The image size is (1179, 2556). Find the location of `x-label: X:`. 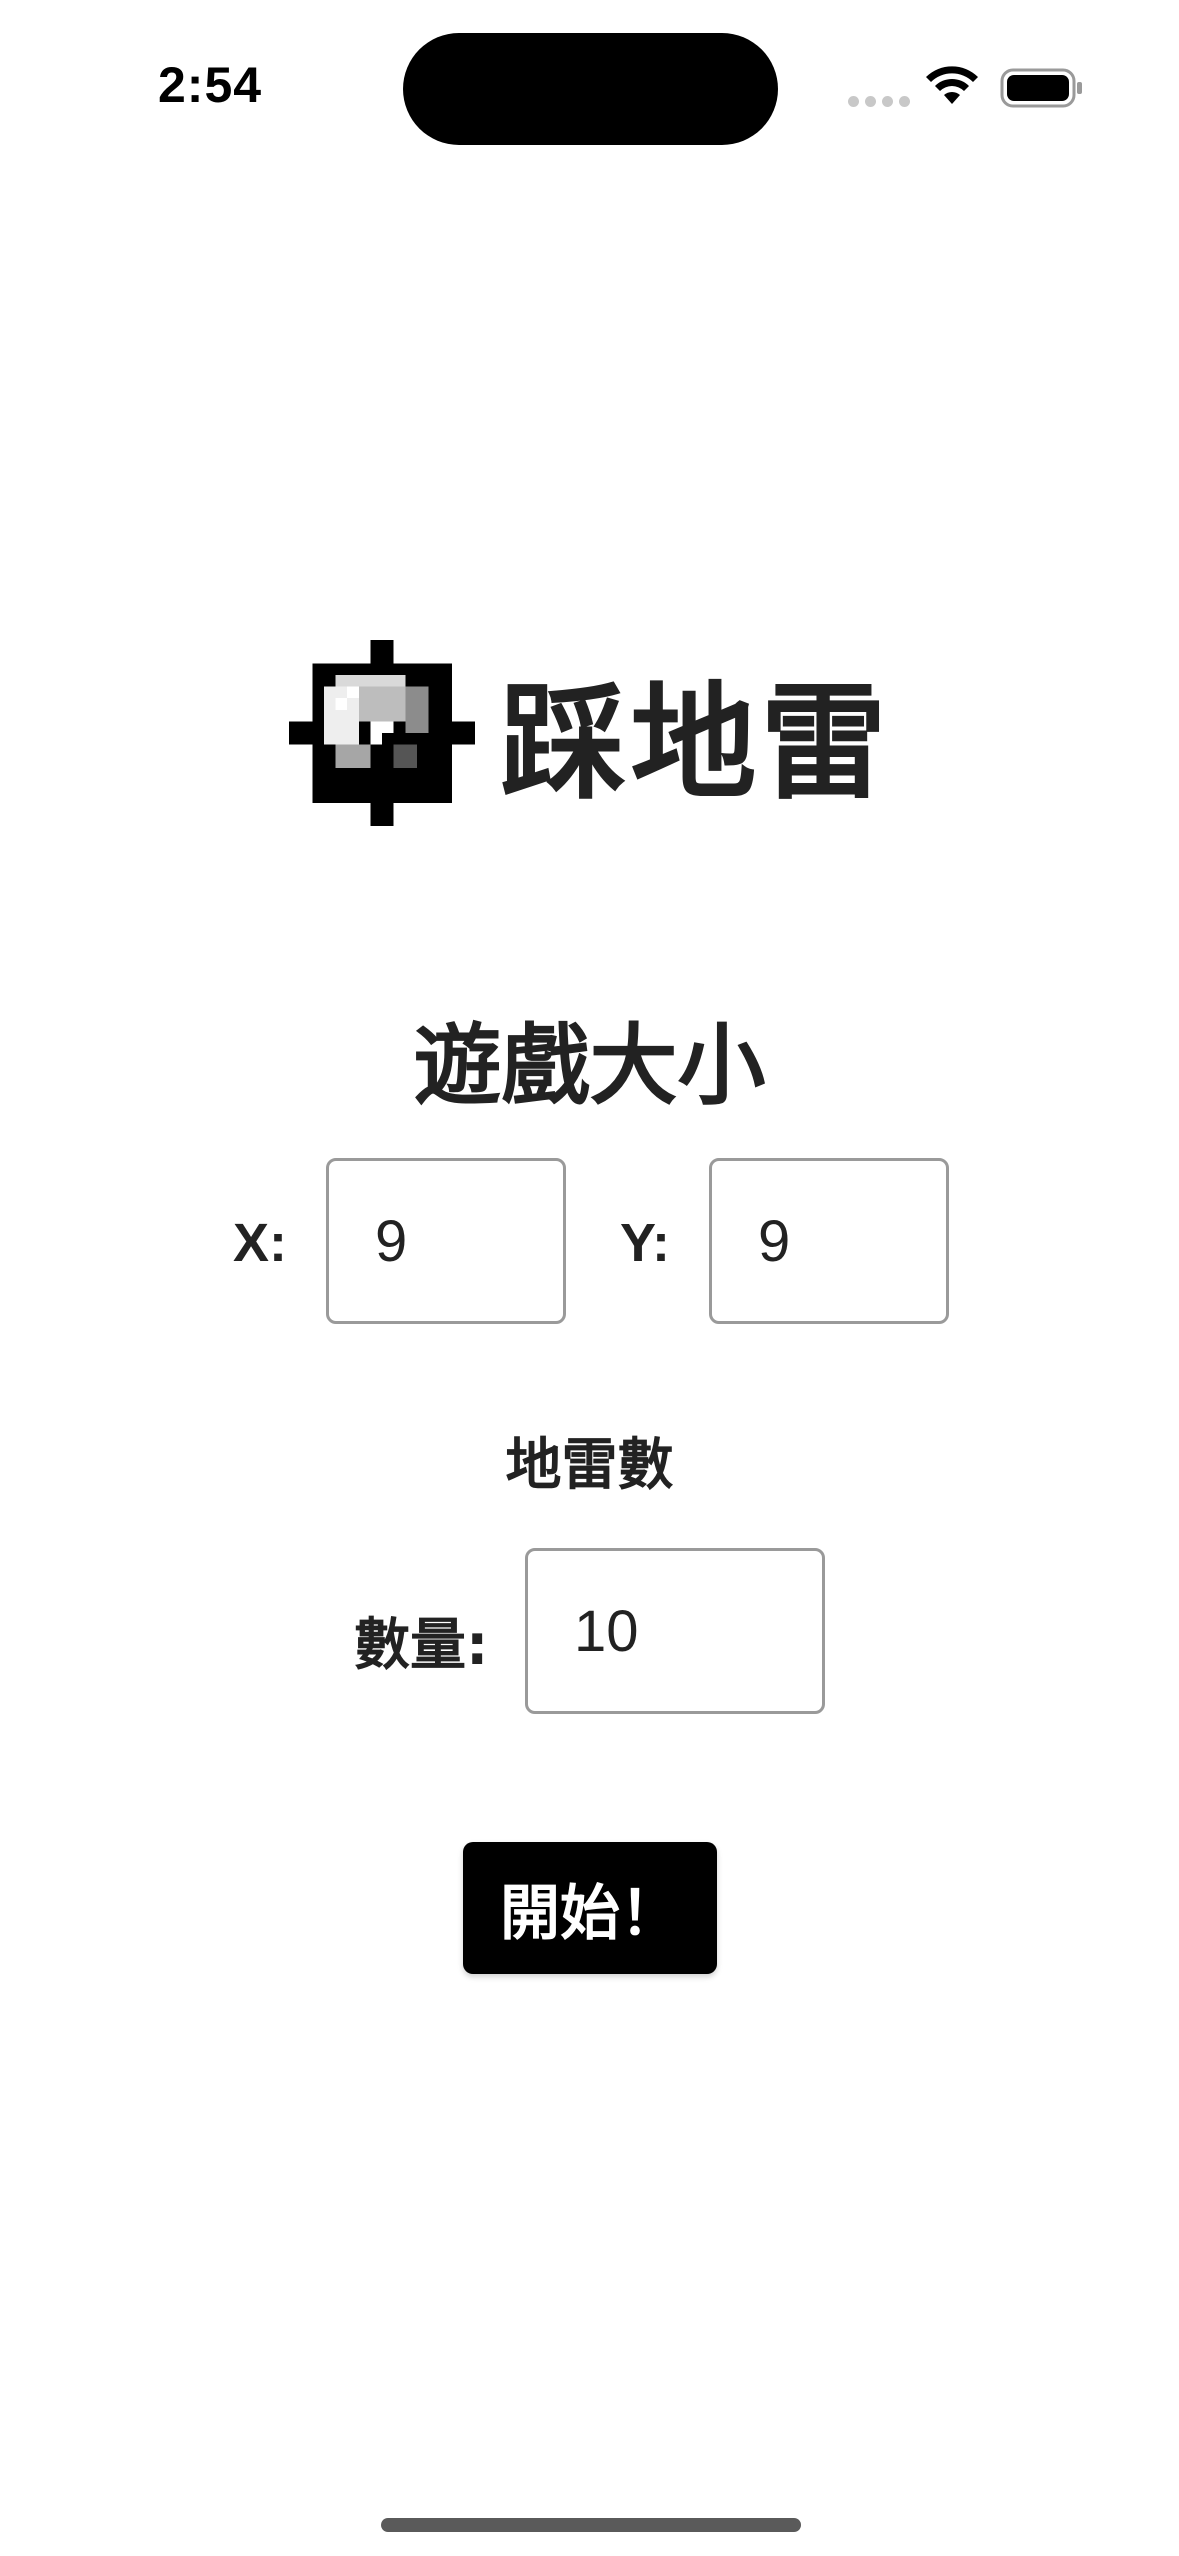

x-label: X: is located at coordinates (260, 1243).